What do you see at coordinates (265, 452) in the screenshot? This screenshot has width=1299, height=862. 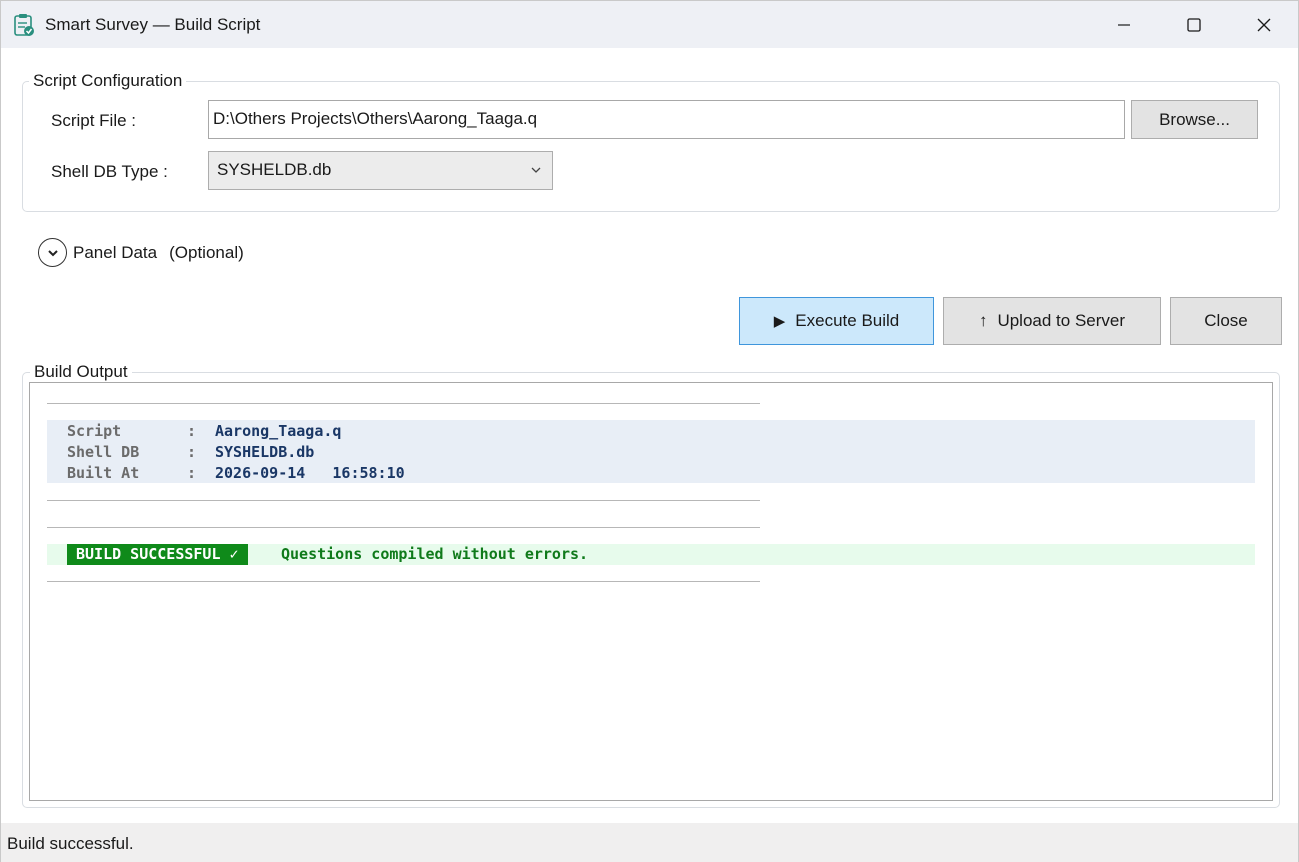 I see `info-value: SYSHELDB.db` at bounding box center [265, 452].